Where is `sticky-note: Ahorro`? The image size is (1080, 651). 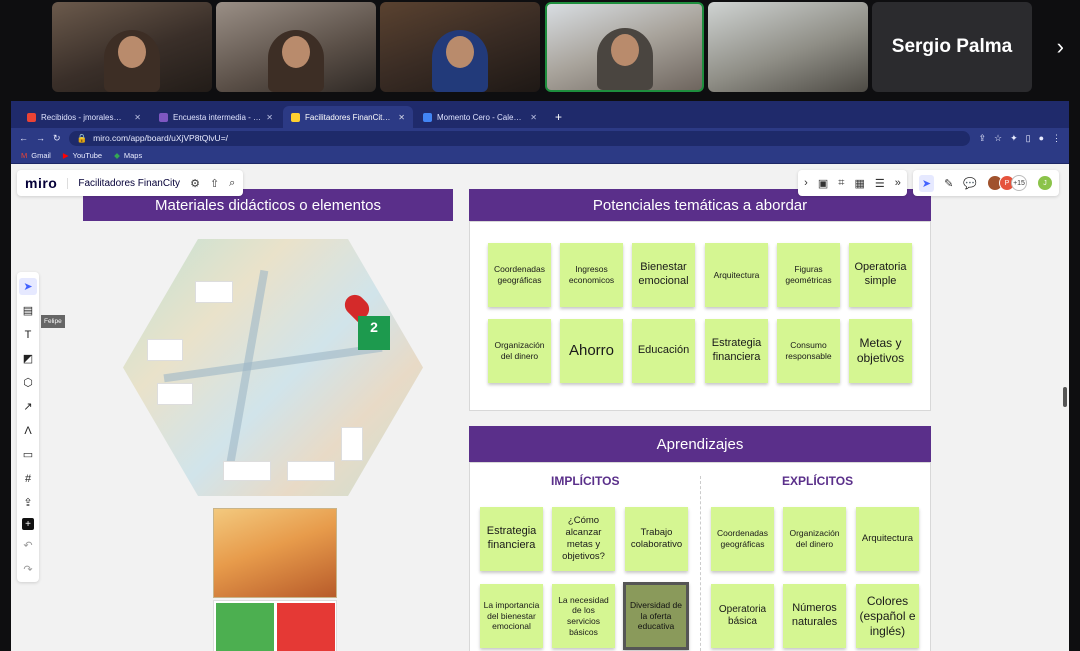
sticky-note: Ahorro is located at coordinates (591, 351).